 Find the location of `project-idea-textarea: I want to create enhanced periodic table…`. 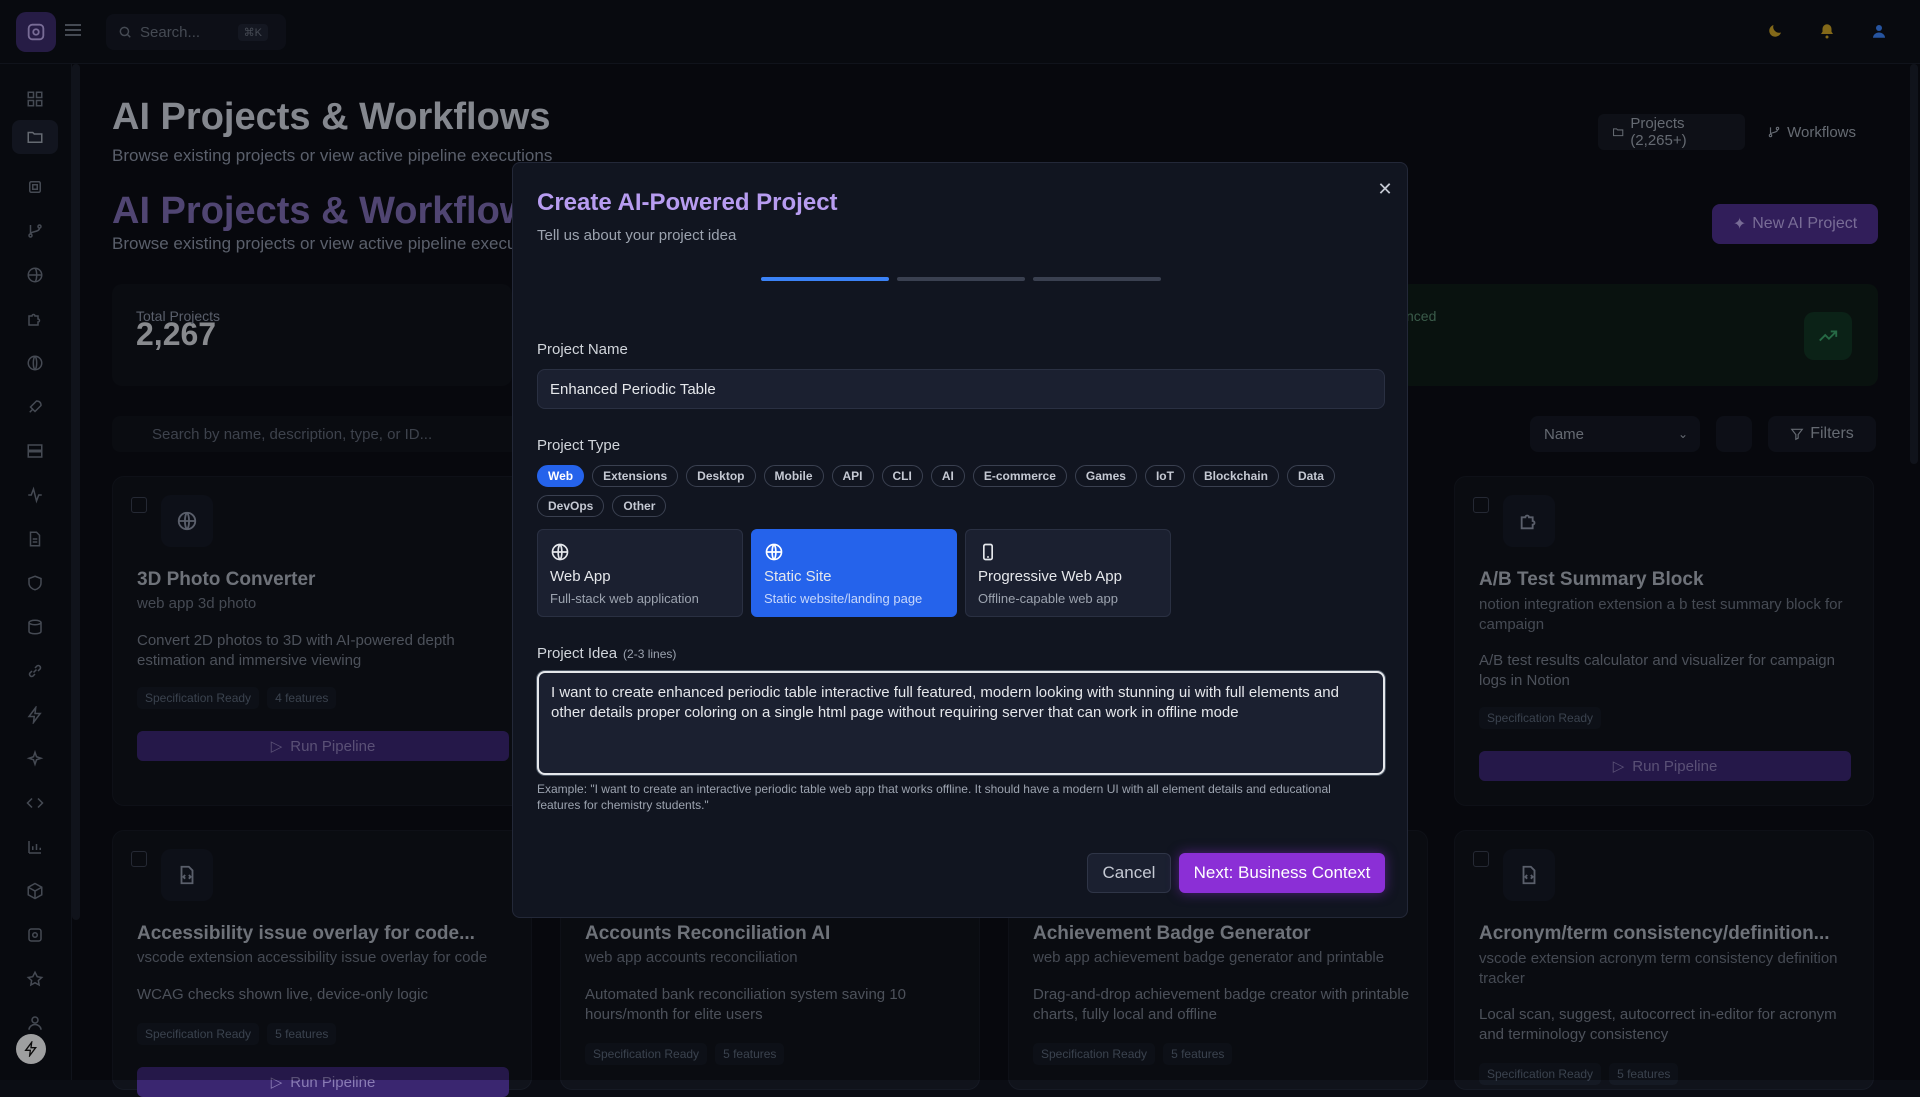

project-idea-textarea: I want to create enhanced periodic table… is located at coordinates (961, 723).